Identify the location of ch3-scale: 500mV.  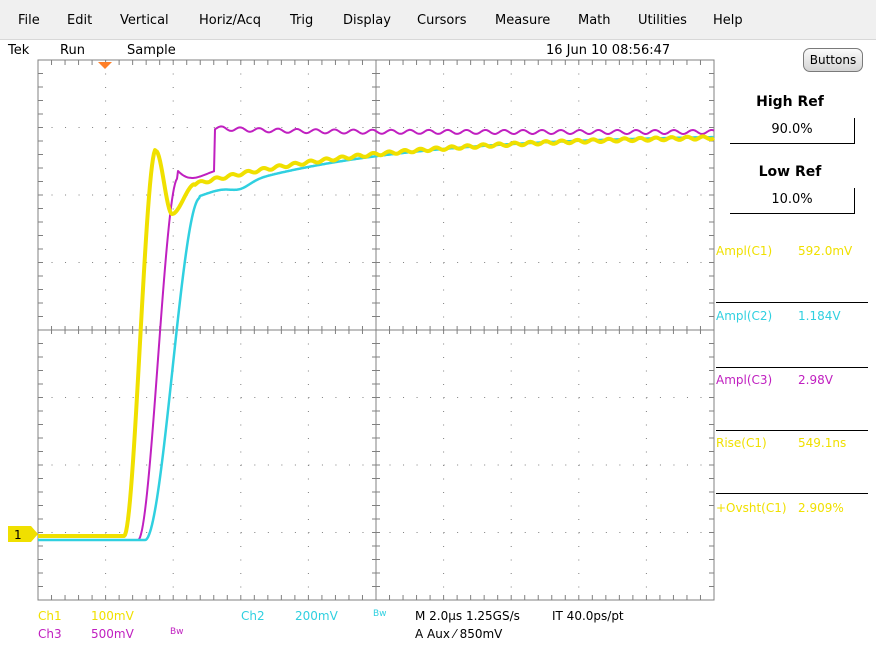
(112, 634).